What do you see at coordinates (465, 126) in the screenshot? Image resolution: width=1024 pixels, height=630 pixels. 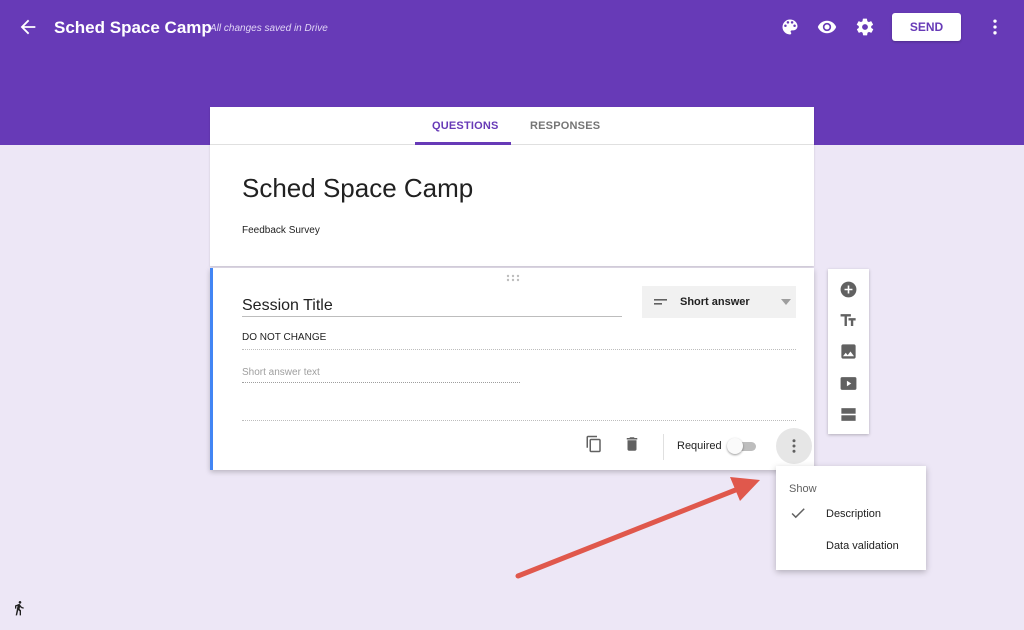 I see `tab-questions: QUESTIONS` at bounding box center [465, 126].